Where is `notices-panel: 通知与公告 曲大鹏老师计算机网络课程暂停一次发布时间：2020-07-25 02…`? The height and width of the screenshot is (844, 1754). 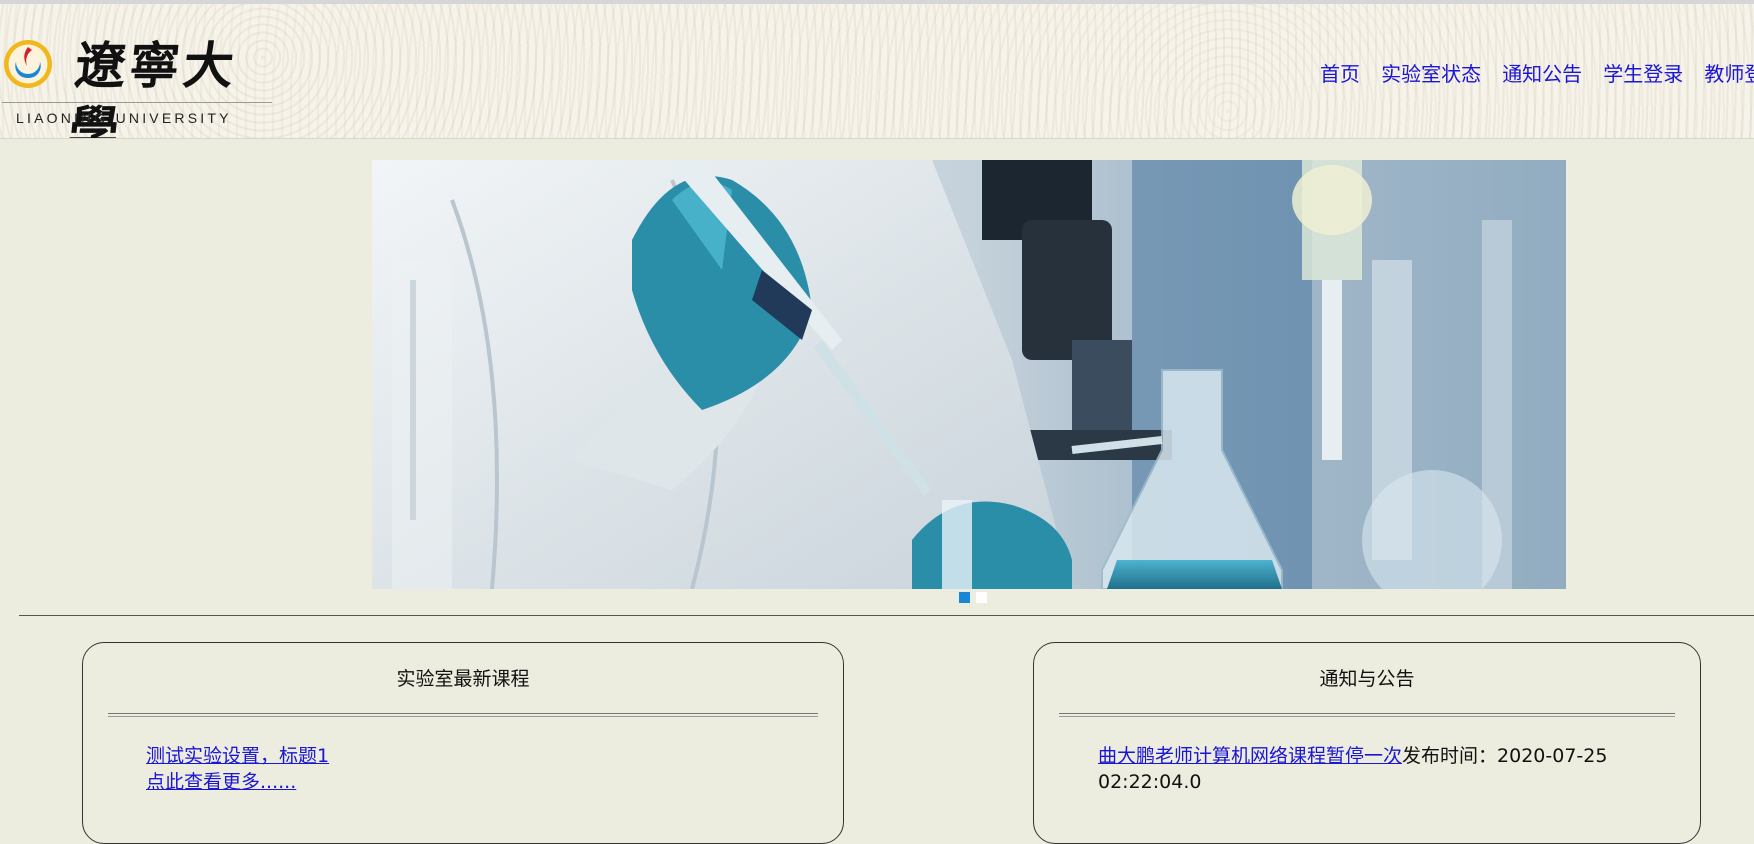
notices-panel: 通知与公告 曲大鹏老师计算机网络课程暂停一次发布时间：2020-07-25 02… is located at coordinates (1367, 743).